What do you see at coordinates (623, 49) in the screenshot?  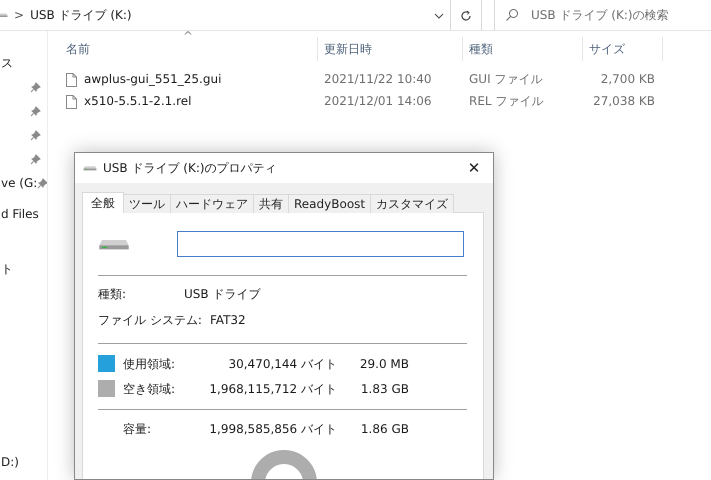 I see `column-header: サイズ` at bounding box center [623, 49].